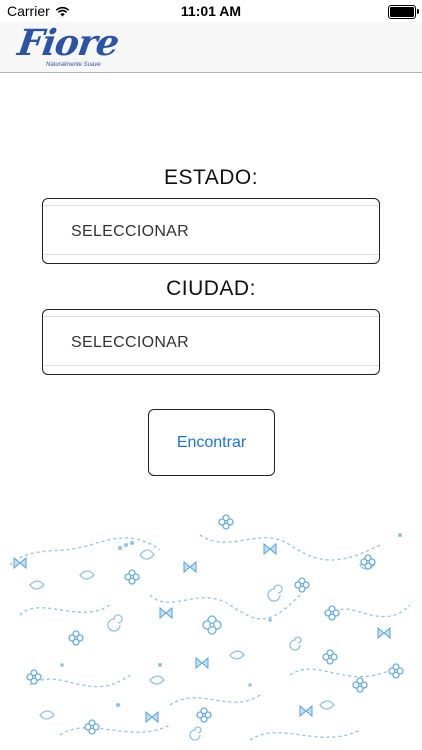 The width and height of the screenshot is (422, 750). What do you see at coordinates (73, 65) in the screenshot?
I see `logo-tagline: Naturalmente Suave` at bounding box center [73, 65].